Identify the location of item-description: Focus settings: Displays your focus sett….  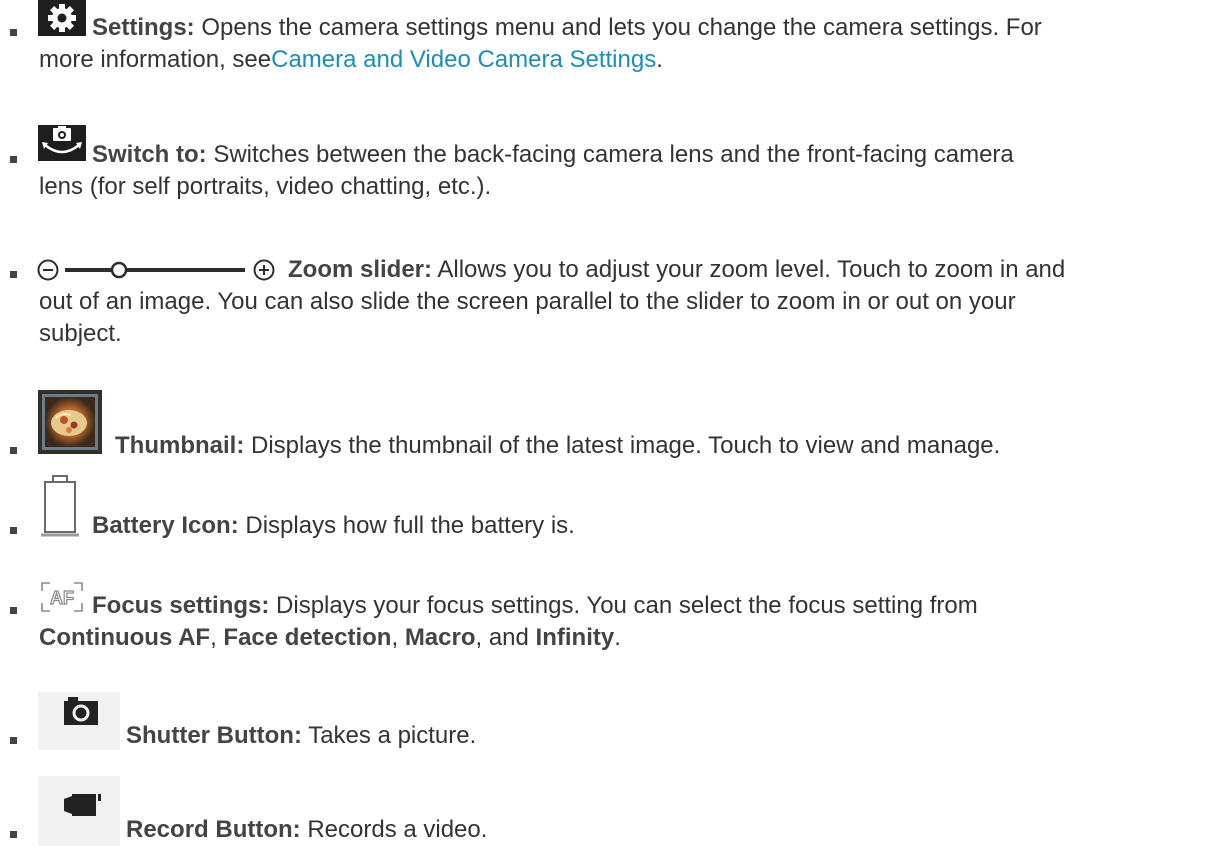
(508, 621).